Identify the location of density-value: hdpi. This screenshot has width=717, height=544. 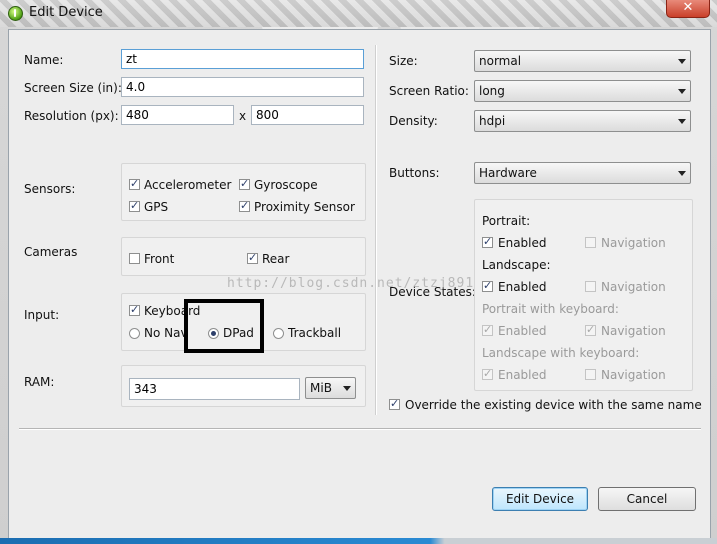
(492, 121).